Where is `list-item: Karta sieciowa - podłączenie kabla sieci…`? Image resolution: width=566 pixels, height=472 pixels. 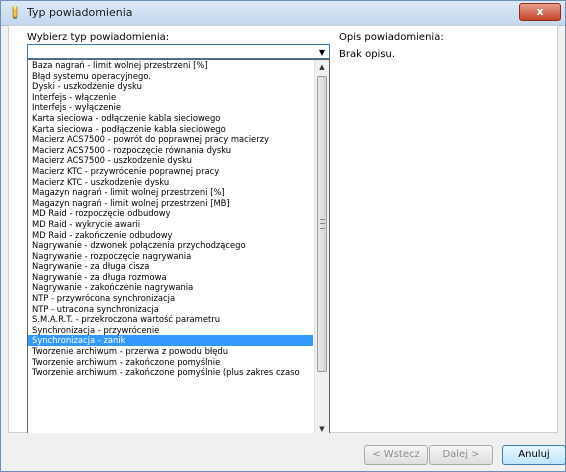 list-item: Karta sieciowa - podłączenie kabla sieci… is located at coordinates (170, 129).